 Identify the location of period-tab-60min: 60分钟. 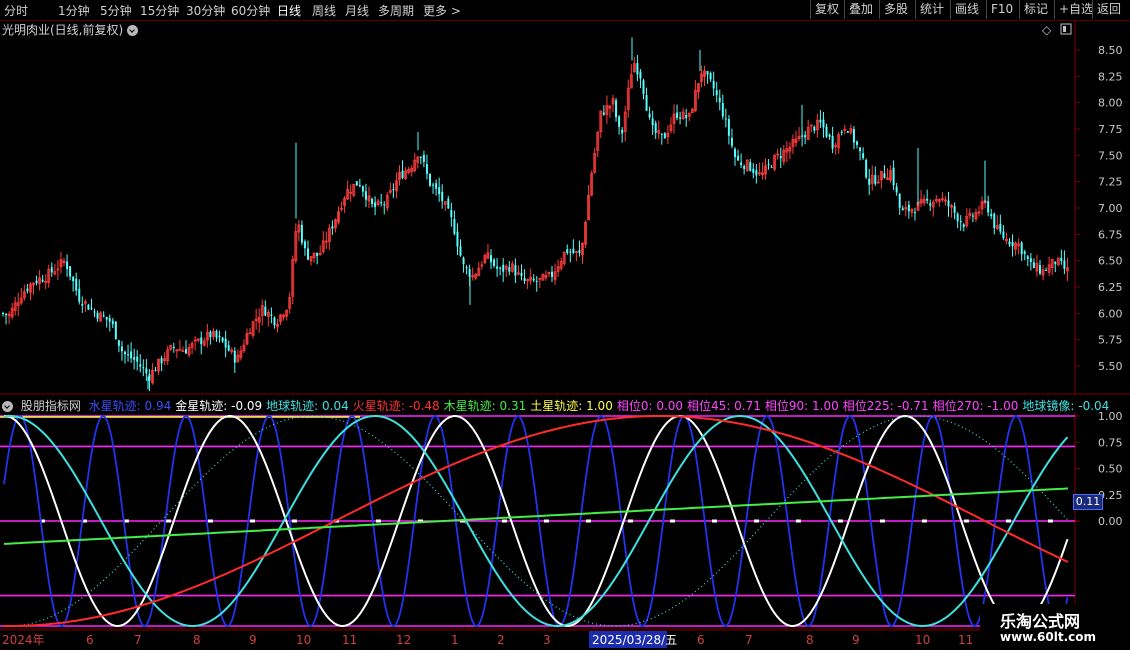
(250, 10).